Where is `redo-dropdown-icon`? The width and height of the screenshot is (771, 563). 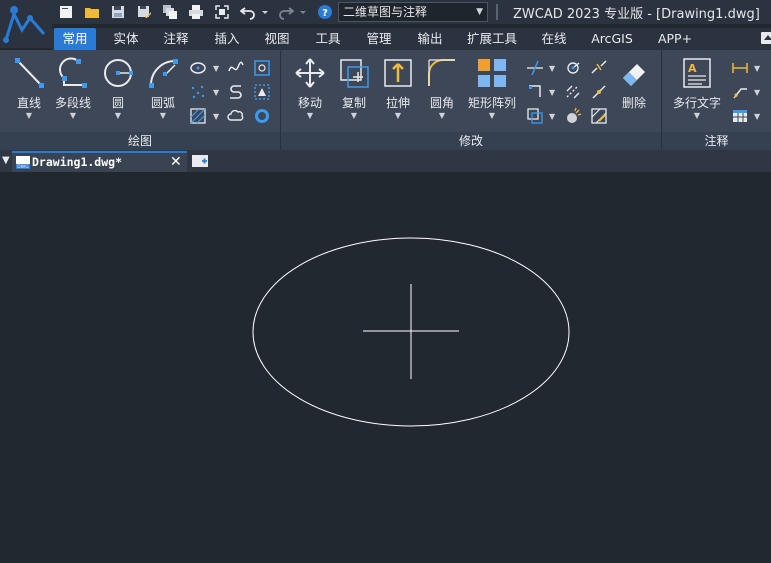
redo-dropdown-icon is located at coordinates (303, 12).